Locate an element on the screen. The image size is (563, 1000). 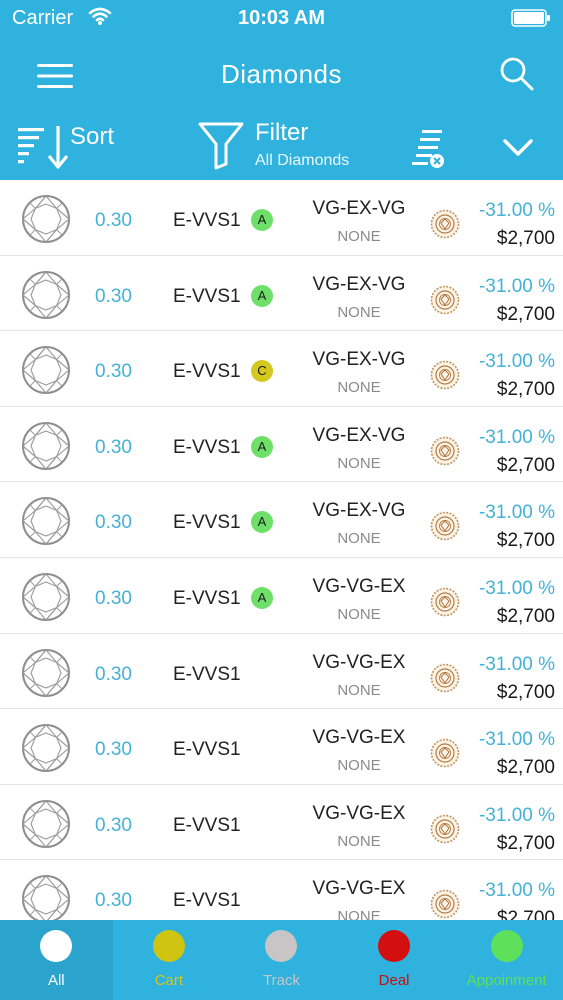
tab-appoinment: Appoinment is located at coordinates (506, 960).